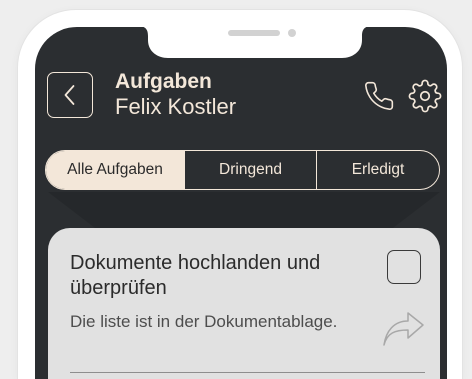 The height and width of the screenshot is (379, 472). I want to click on tab-label: Alle Aufgaben, so click(115, 169).